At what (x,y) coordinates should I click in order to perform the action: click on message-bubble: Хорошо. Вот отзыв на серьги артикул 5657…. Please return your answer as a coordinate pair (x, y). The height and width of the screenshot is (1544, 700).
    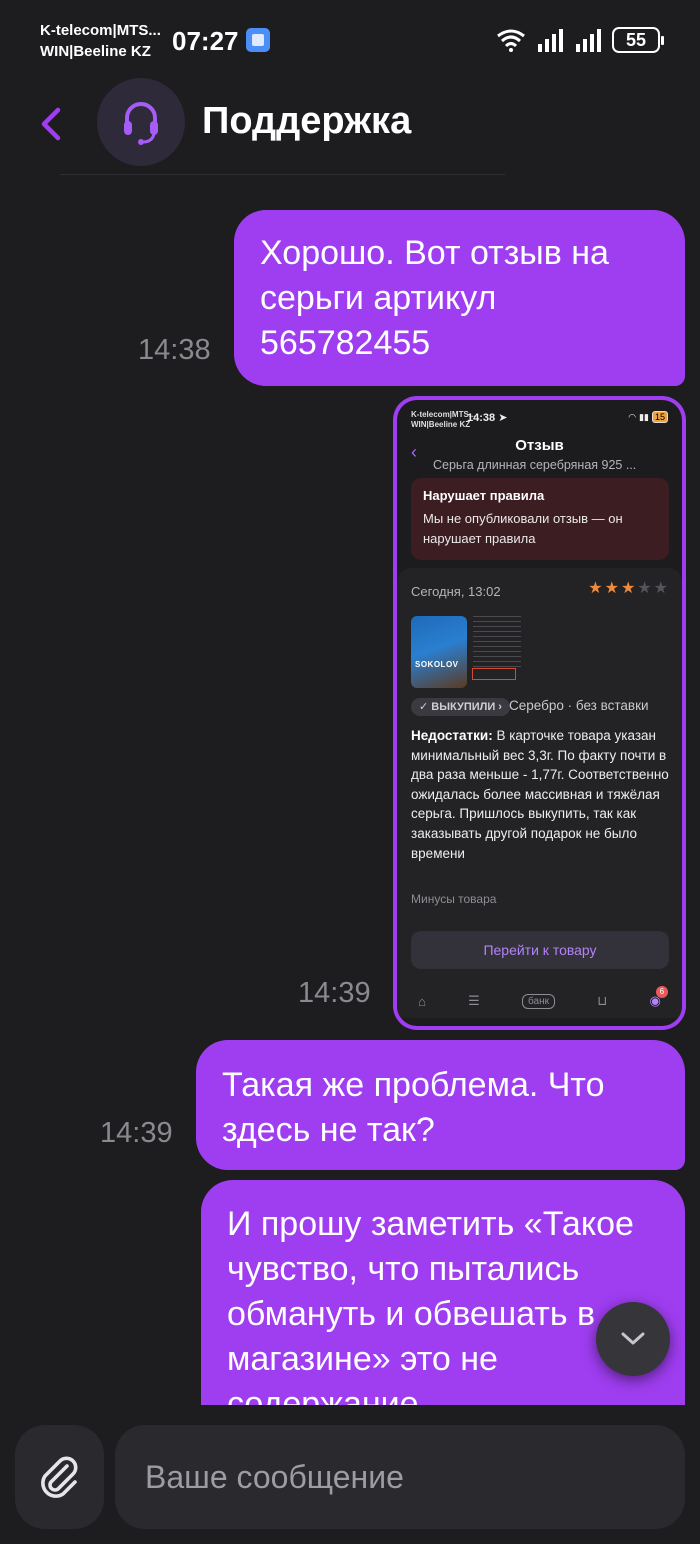
    Looking at the image, I should click on (459, 298).